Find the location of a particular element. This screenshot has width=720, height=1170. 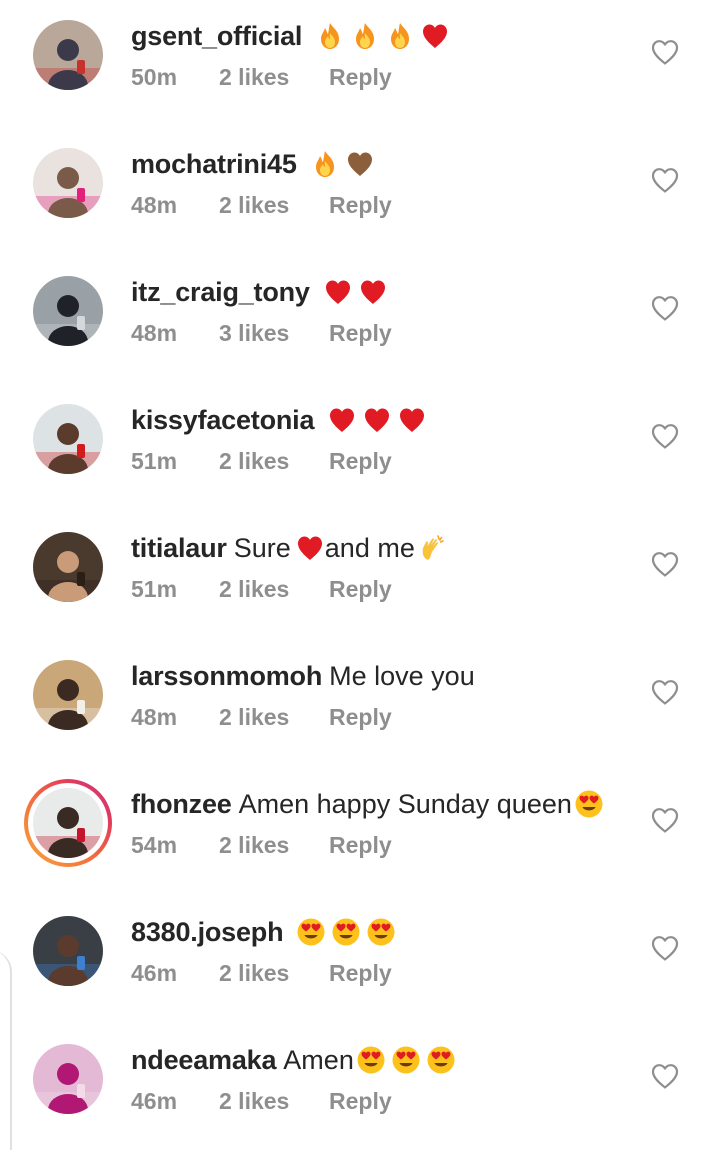

comment-username: itz_craig_tony is located at coordinates (220, 292).